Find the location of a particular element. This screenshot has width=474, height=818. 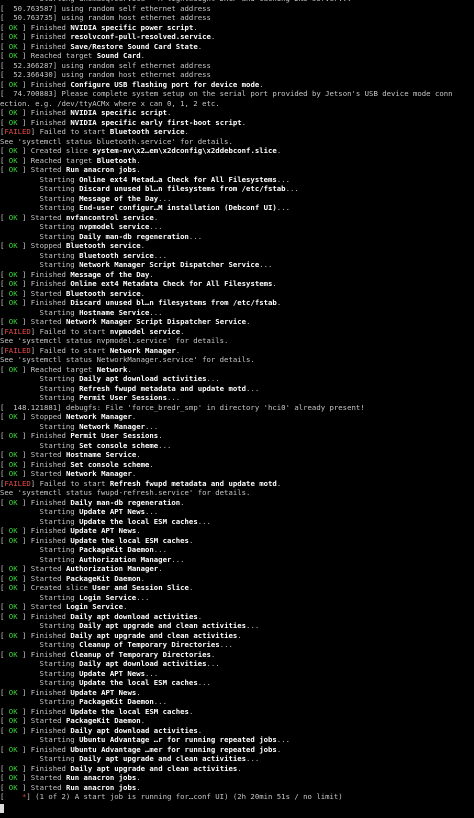

log-line: [ OK ] Finished Message of the Day. is located at coordinates (77, 274).